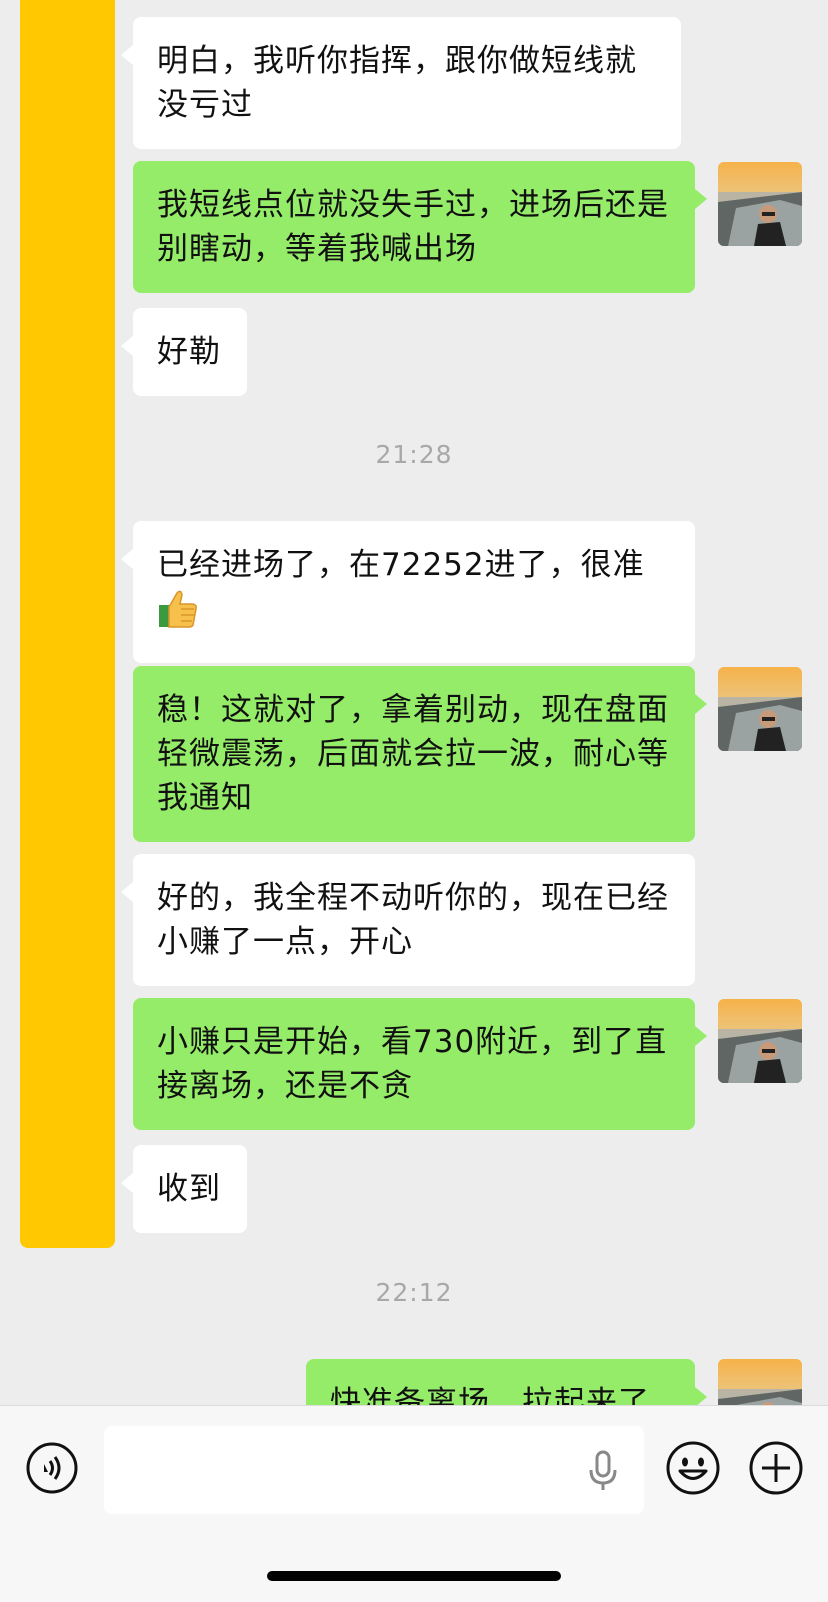 Image resolution: width=828 pixels, height=1602 pixels. Describe the element at coordinates (67, 624) in the screenshot. I see `highlight-overlay-bar` at that location.